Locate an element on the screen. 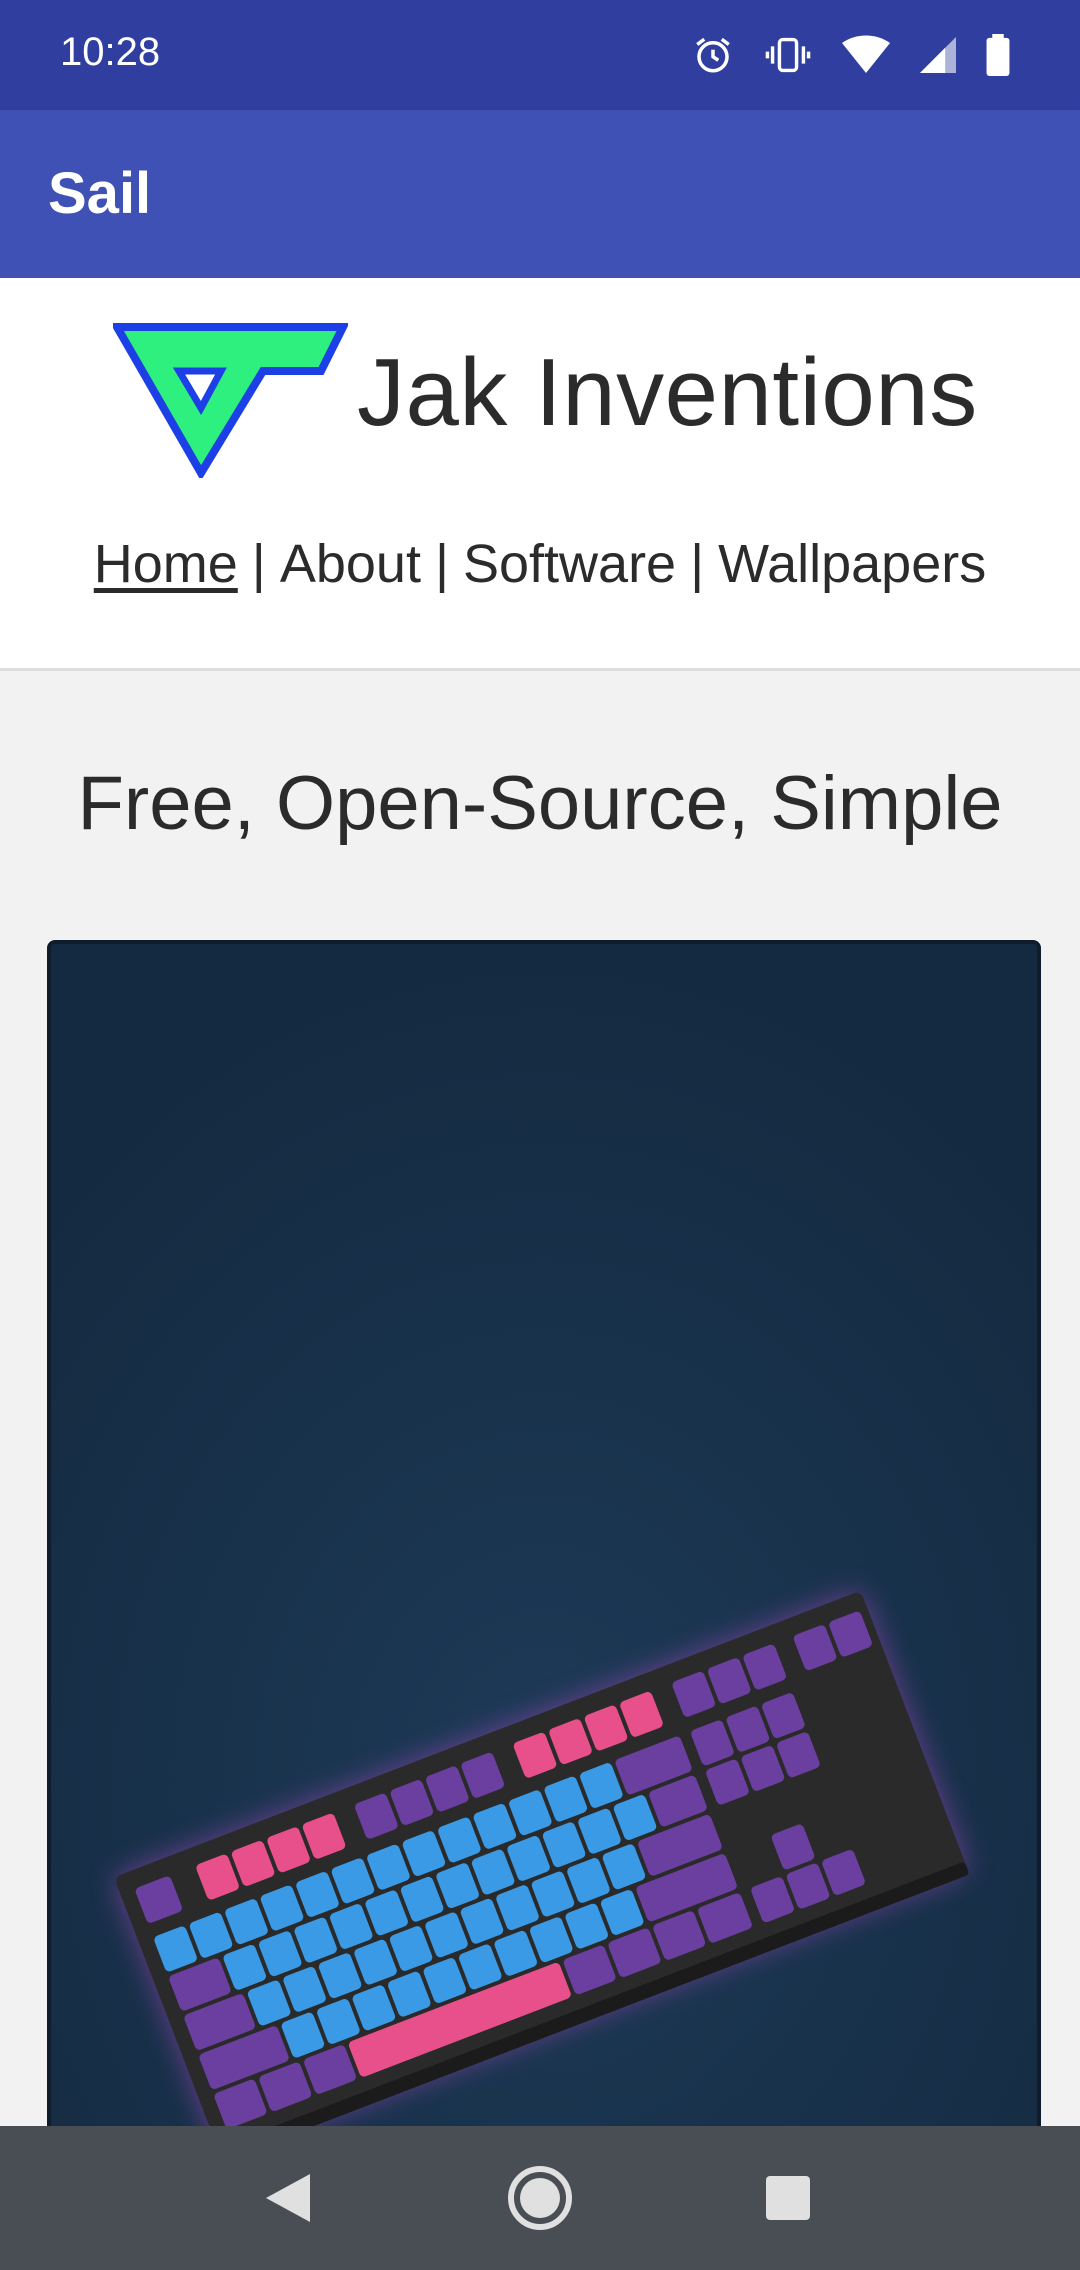 This screenshot has height=2270, width=1080. app-bar: Sail is located at coordinates (540, 194).